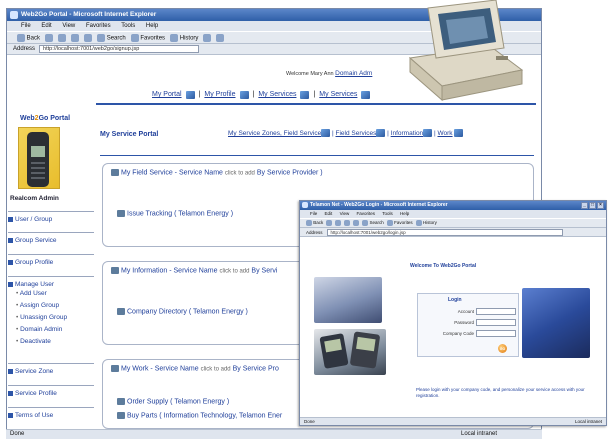  I want to click on service-company-directory: Company Directory ( Telamon Energy ), so click(182, 311).